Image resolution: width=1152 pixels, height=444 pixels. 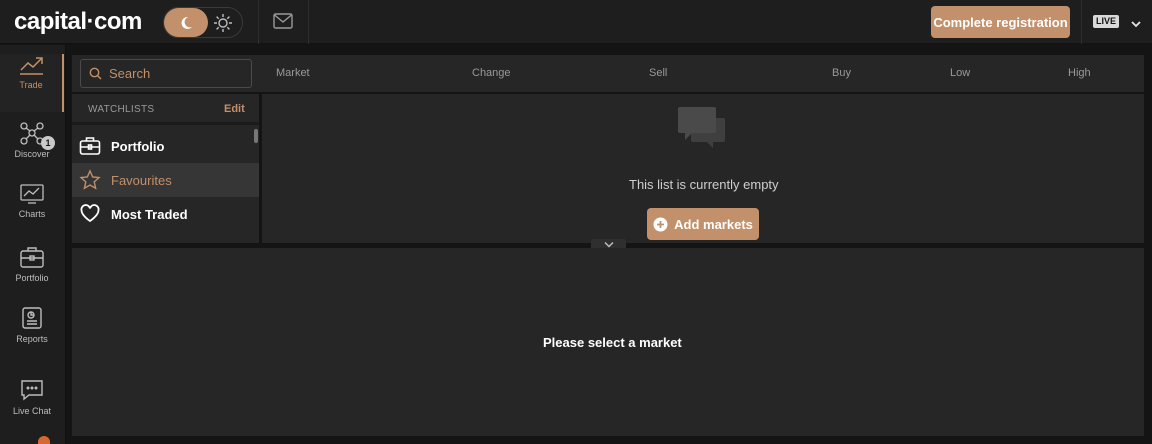 What do you see at coordinates (149, 214) in the screenshot?
I see `watchlist-item-label: Most Traded` at bounding box center [149, 214].